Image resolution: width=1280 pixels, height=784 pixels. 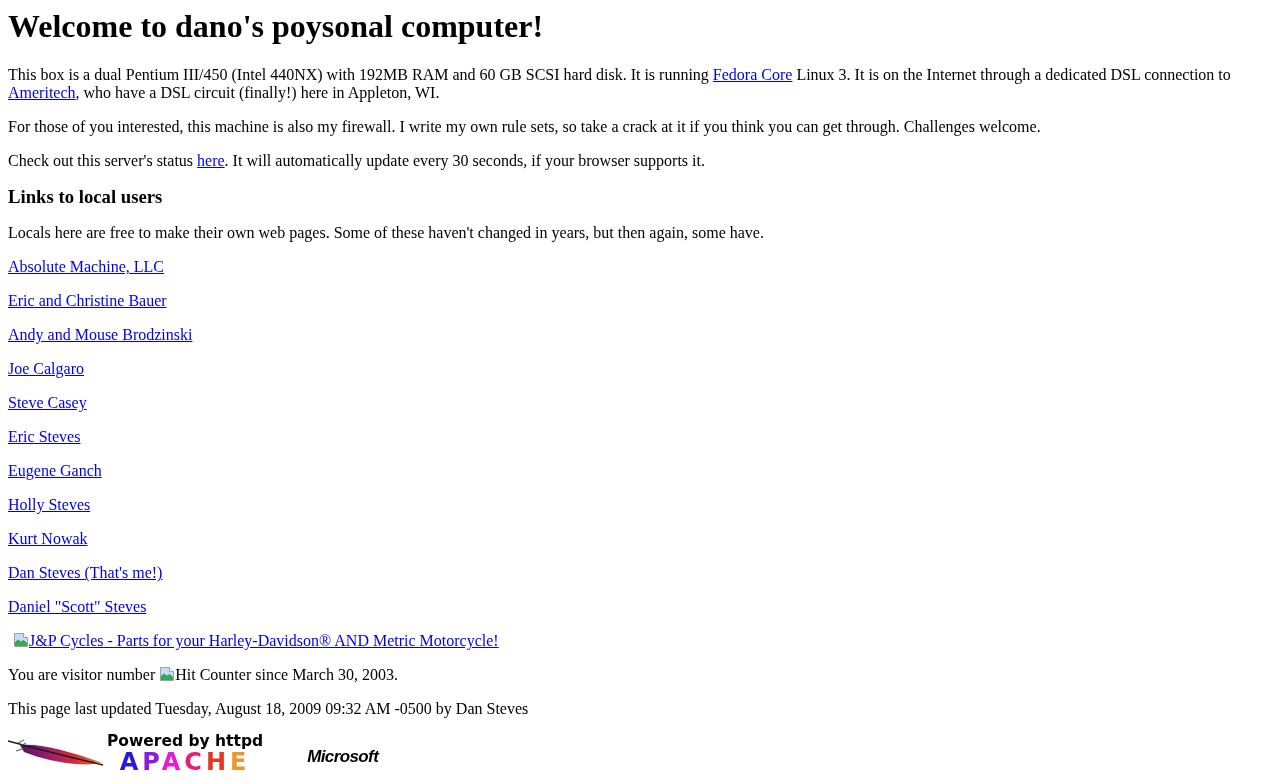 What do you see at coordinates (86, 267) in the screenshot?
I see `user-link: Absolute Machine, LLC` at bounding box center [86, 267].